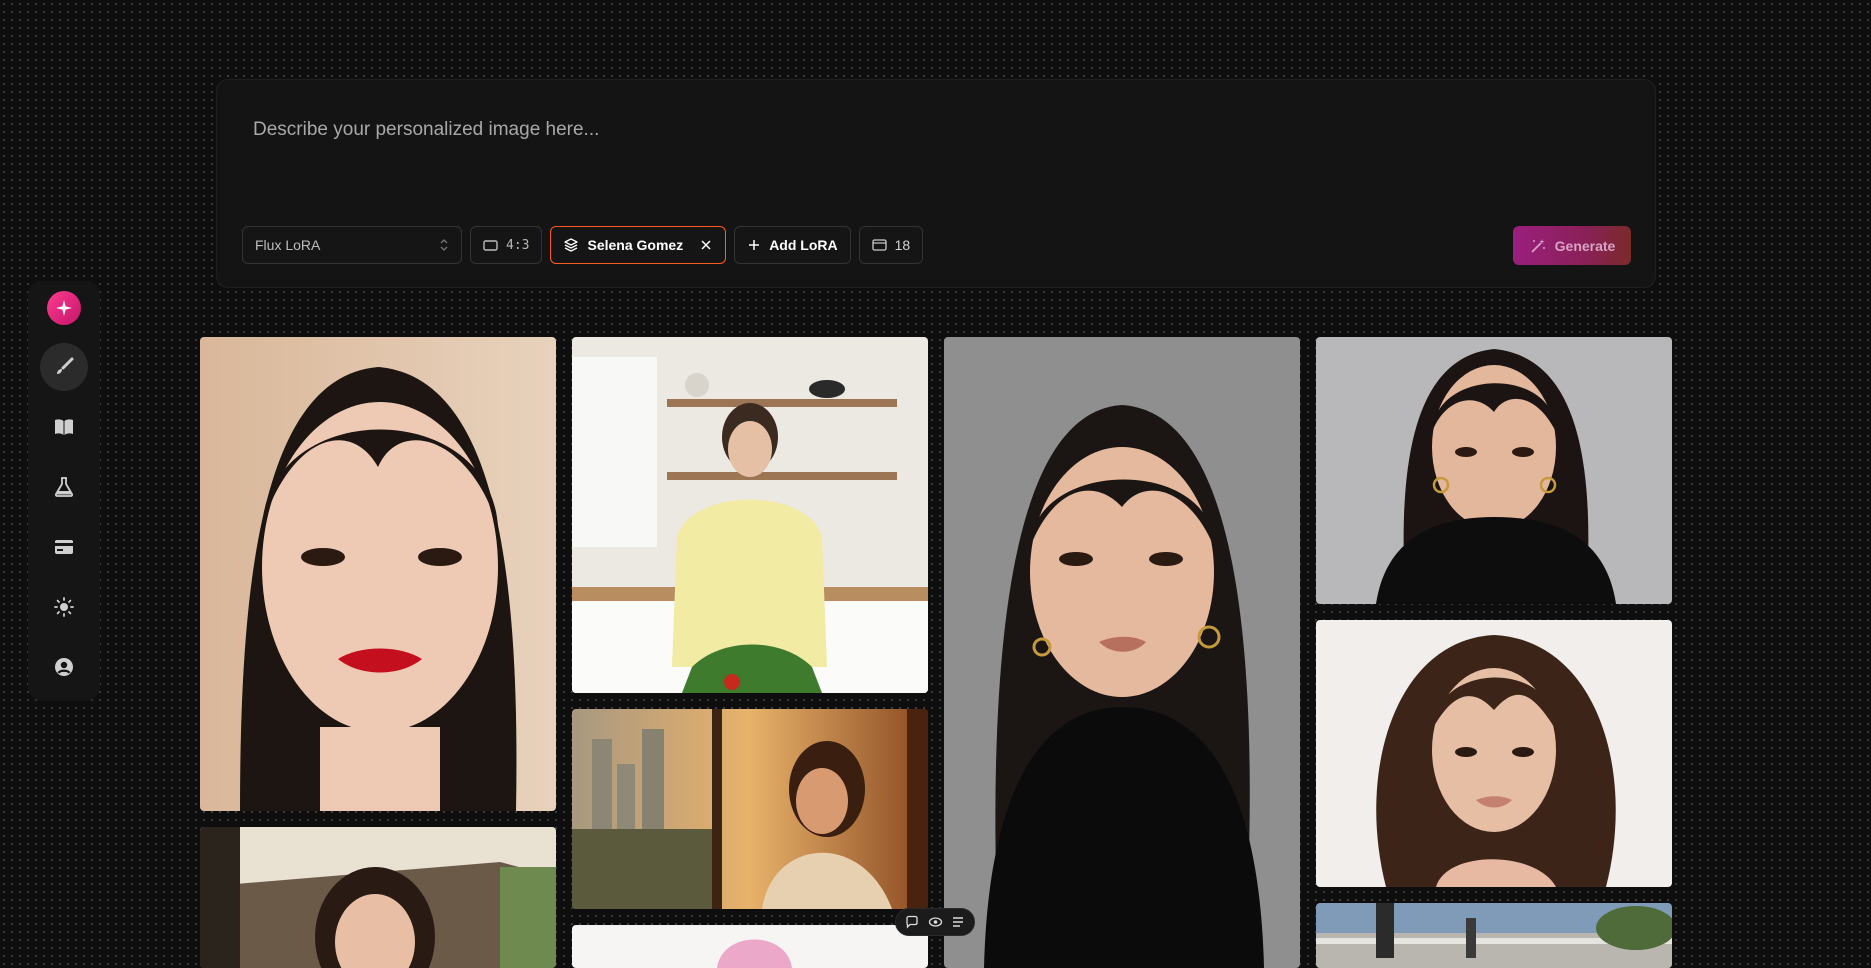  I want to click on brush-icon, so click(65, 365).